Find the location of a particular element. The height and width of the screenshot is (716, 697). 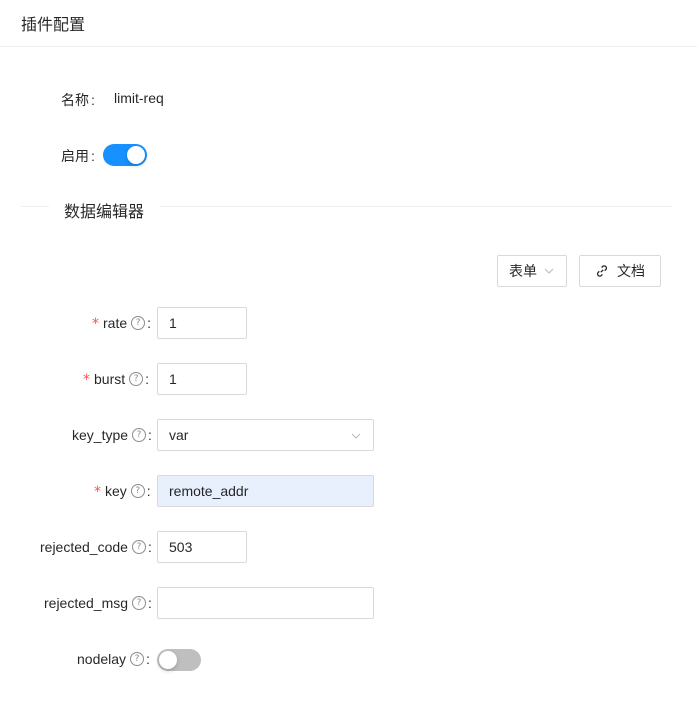

docs-label: 文档 is located at coordinates (631, 271).